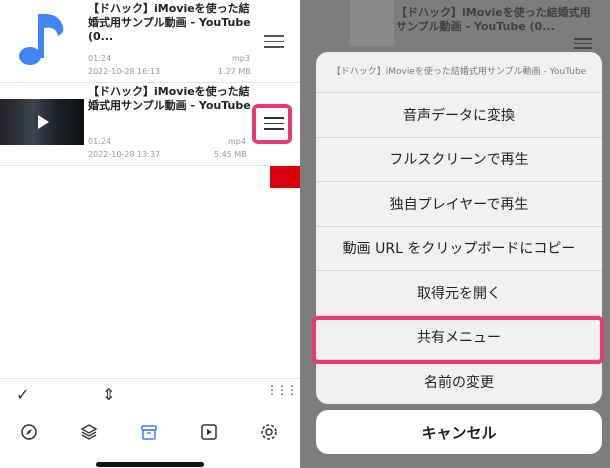  What do you see at coordinates (282, 390) in the screenshot?
I see `grid-icon: ⋮⋮⋮` at bounding box center [282, 390].